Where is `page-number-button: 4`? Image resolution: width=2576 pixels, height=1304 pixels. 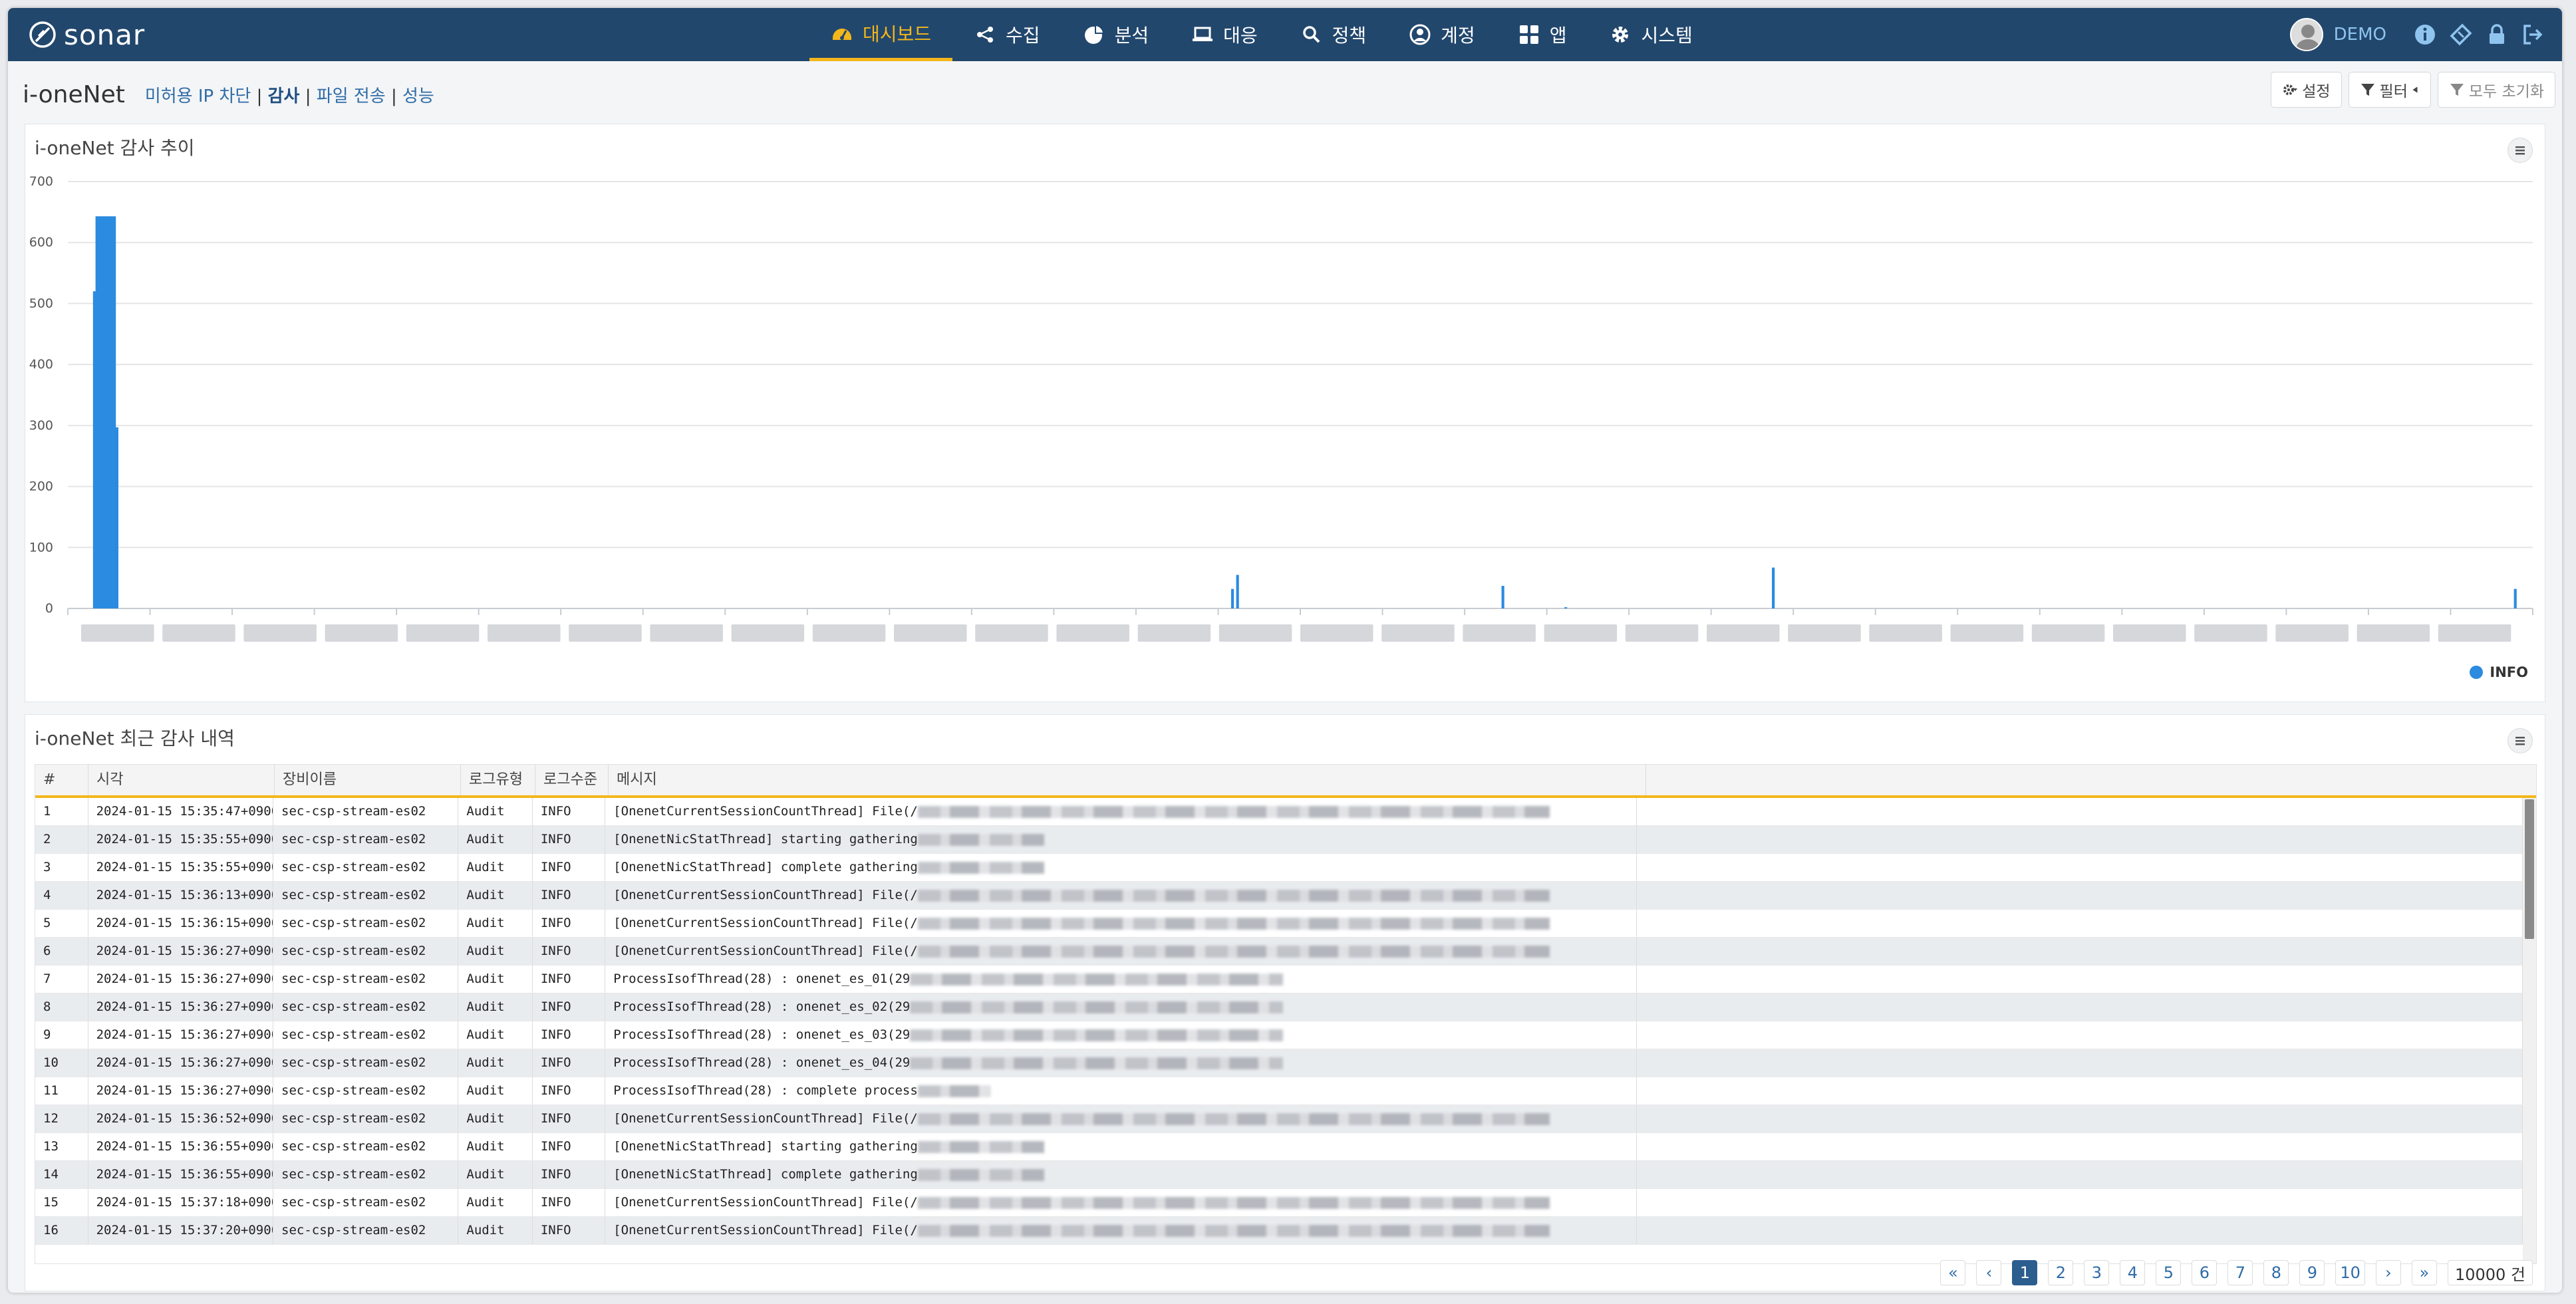
page-number-button: 4 is located at coordinates (2133, 1272).